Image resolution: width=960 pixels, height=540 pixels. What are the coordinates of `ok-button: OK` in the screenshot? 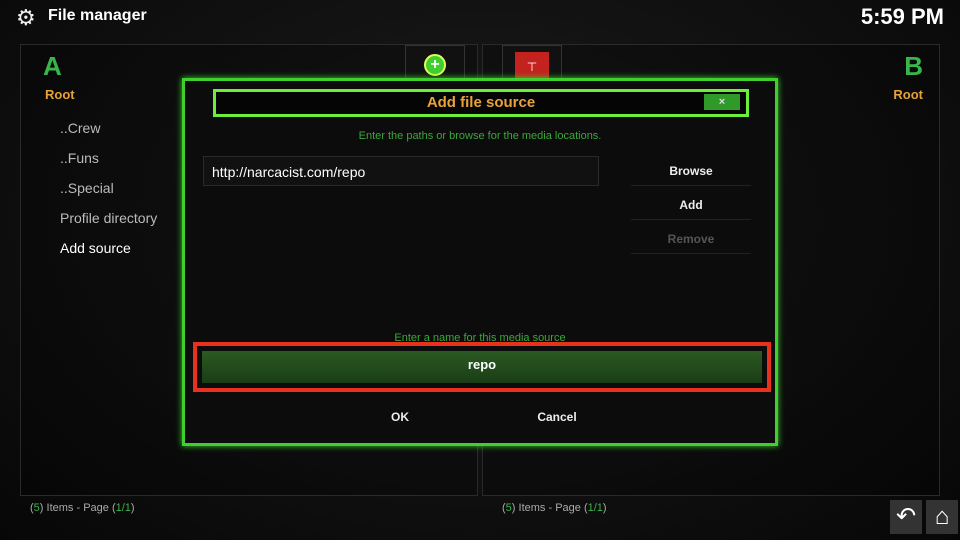 It's located at (400, 417).